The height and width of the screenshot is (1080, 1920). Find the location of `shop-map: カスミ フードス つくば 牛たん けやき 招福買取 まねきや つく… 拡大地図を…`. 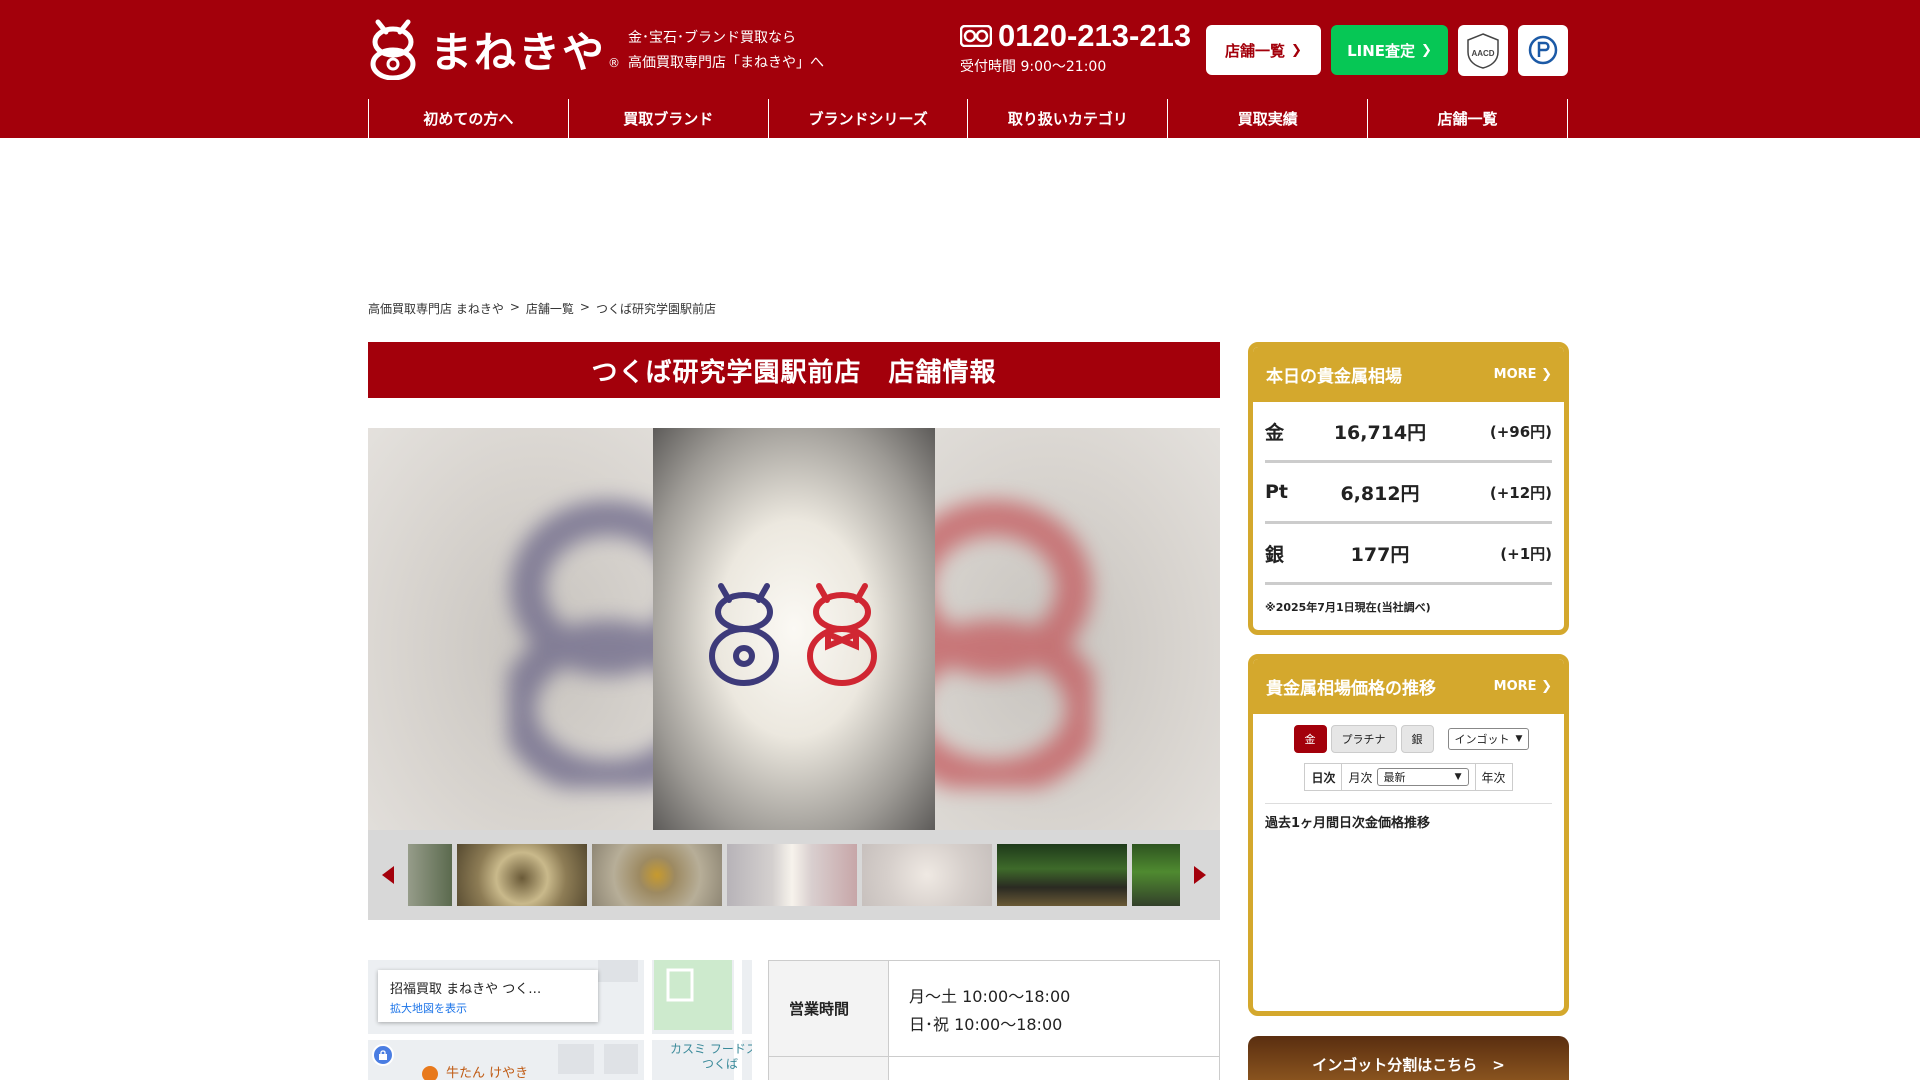

shop-map: カスミ フードス つくば 牛たん けやき 招福買取 まねきや つく… 拡大地図を… is located at coordinates (560, 1020).